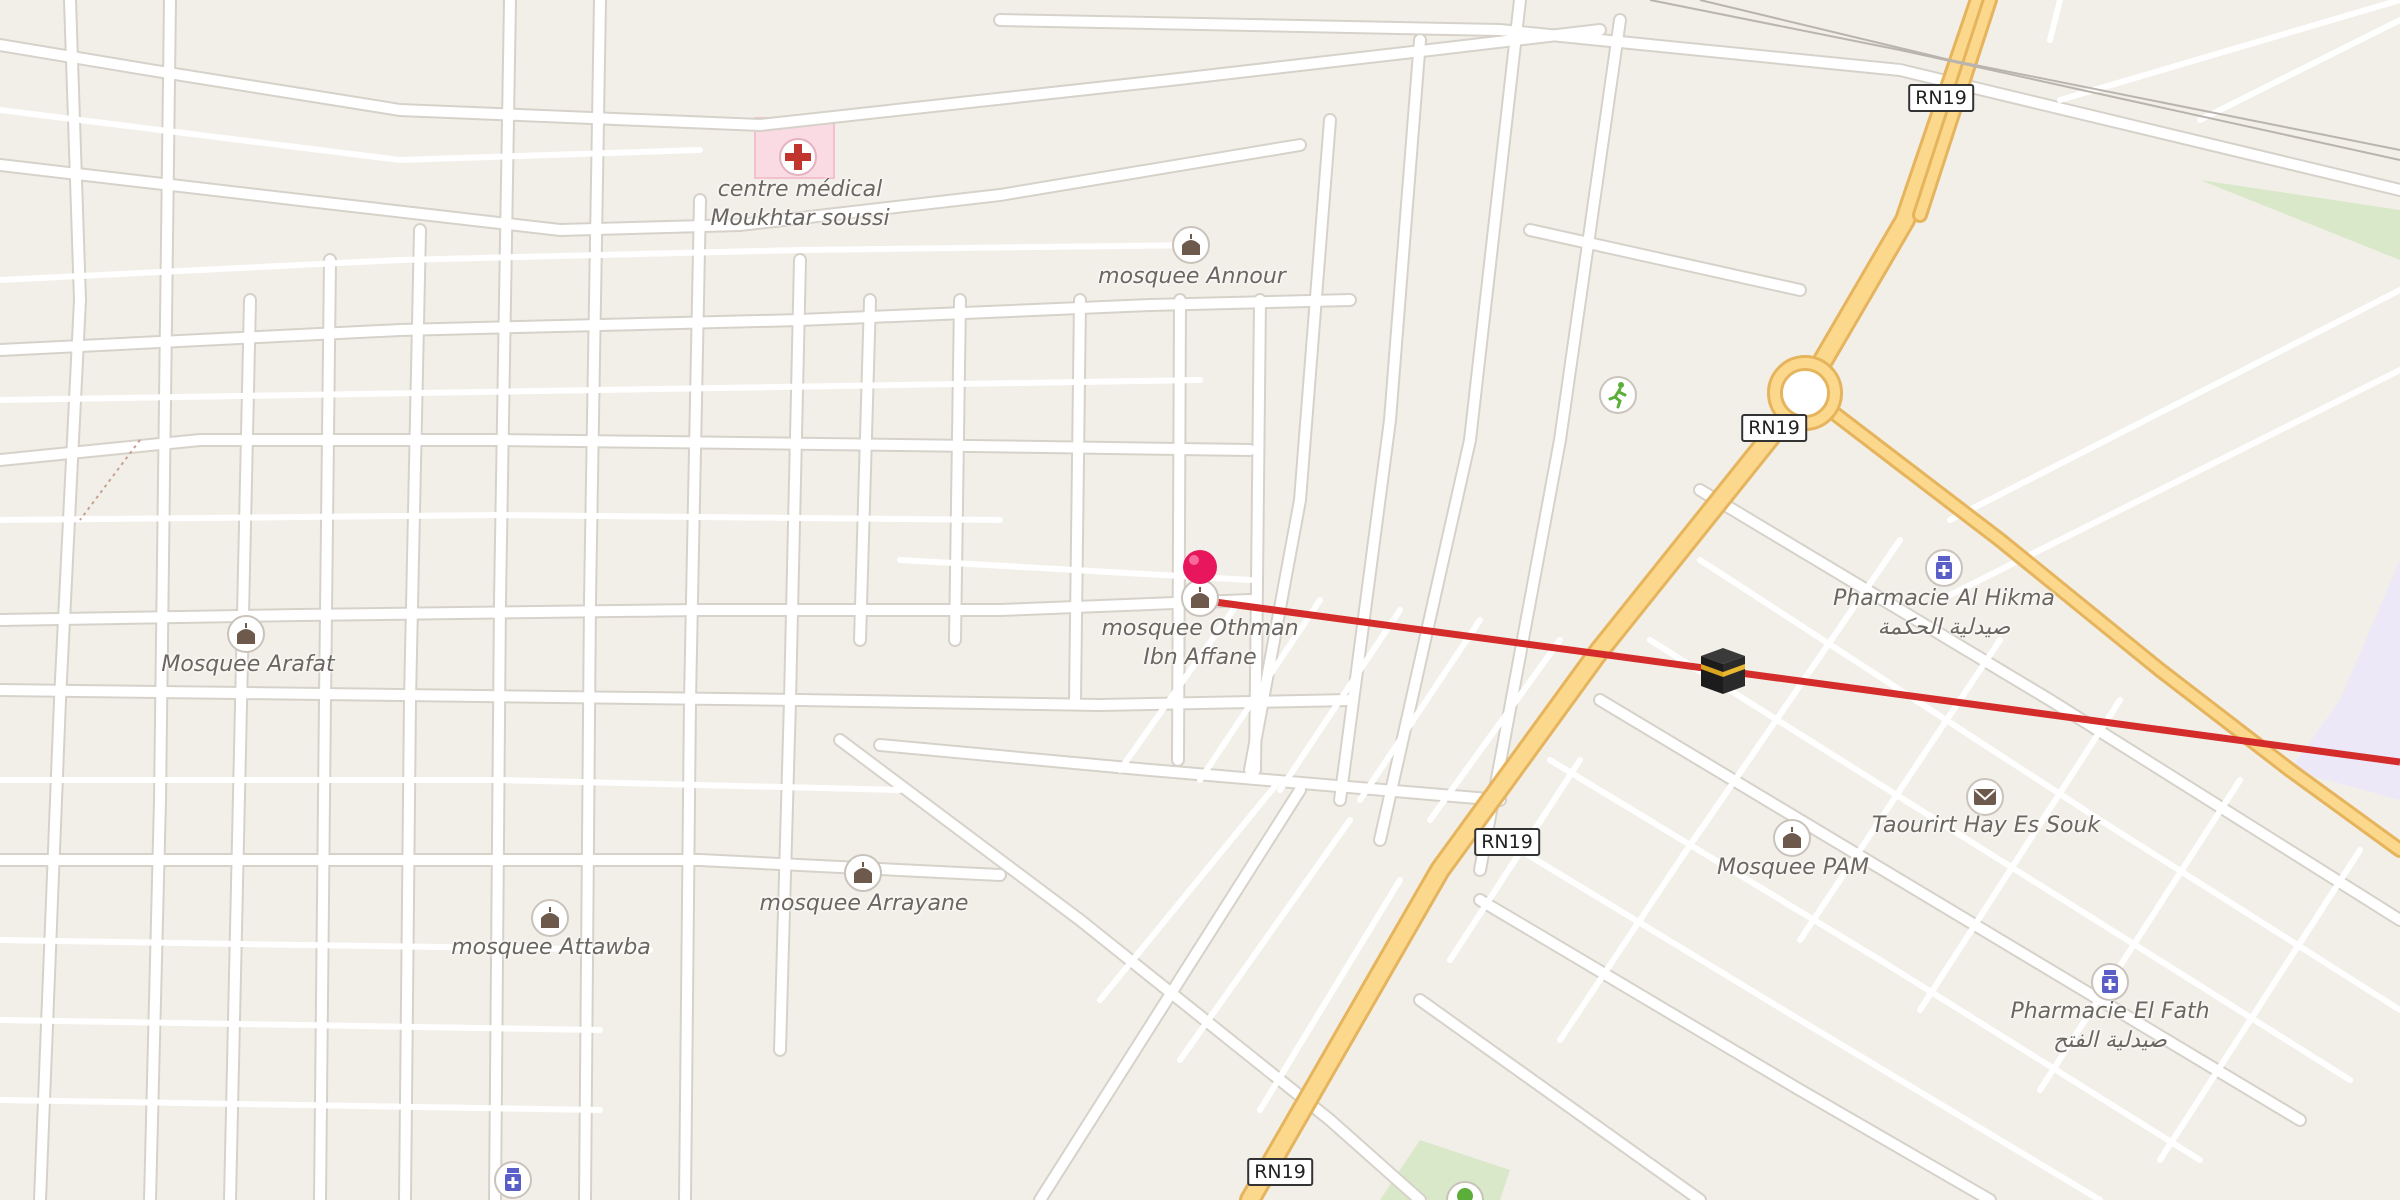 Image resolution: width=2400 pixels, height=1200 pixels. Describe the element at coordinates (1986, 825) in the screenshot. I see `poi-label-taourirt-hay-es-souk: Taourirt Hay Es Souk` at that location.